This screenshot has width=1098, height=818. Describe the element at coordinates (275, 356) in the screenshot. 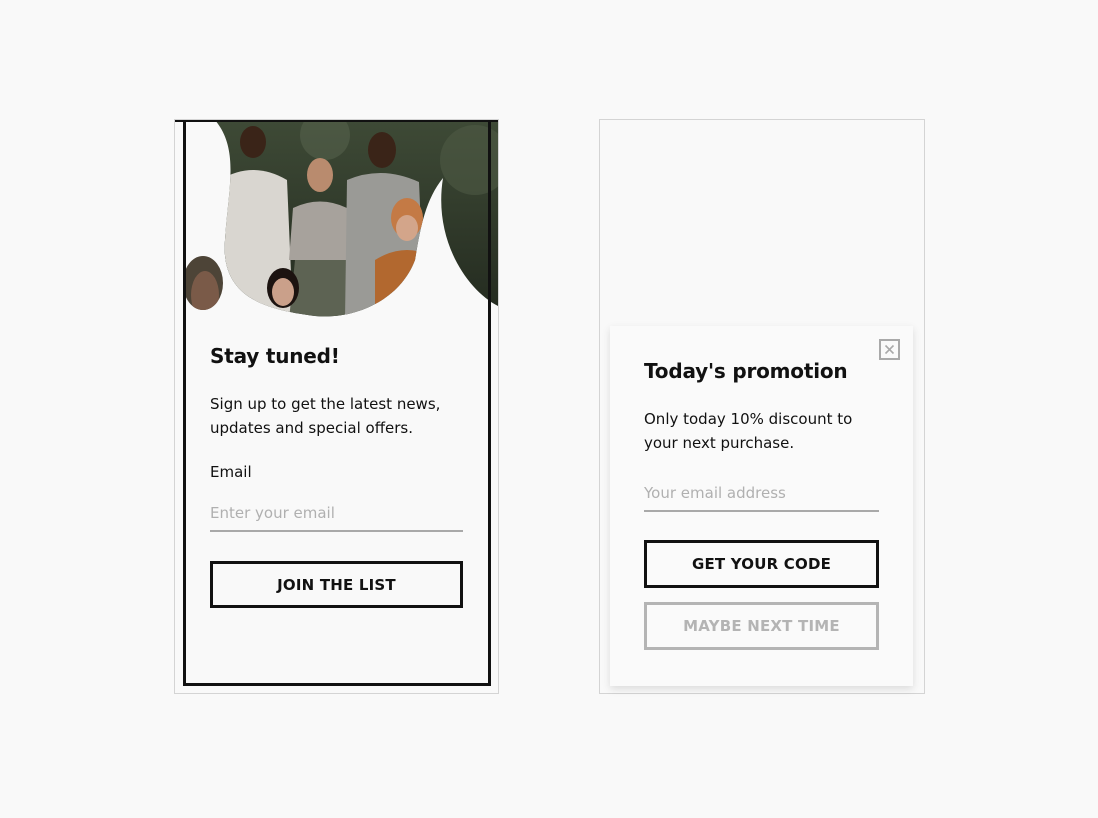

I see `signup-title: Stay tuned!` at that location.